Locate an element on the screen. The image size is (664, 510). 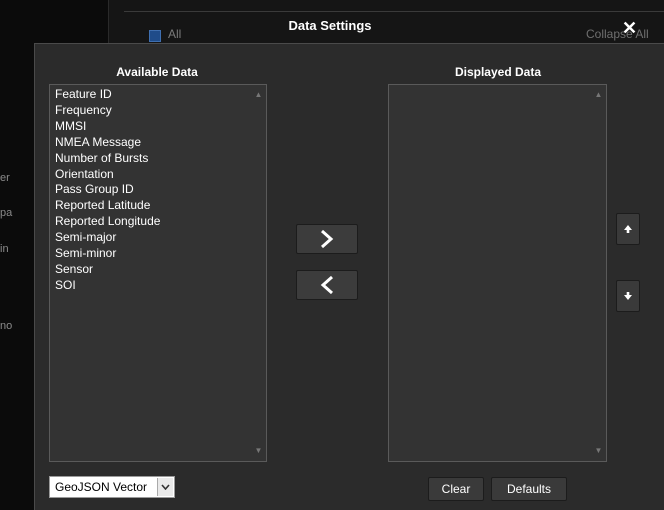
list-item: Semi-minor is located at coordinates (152, 254).